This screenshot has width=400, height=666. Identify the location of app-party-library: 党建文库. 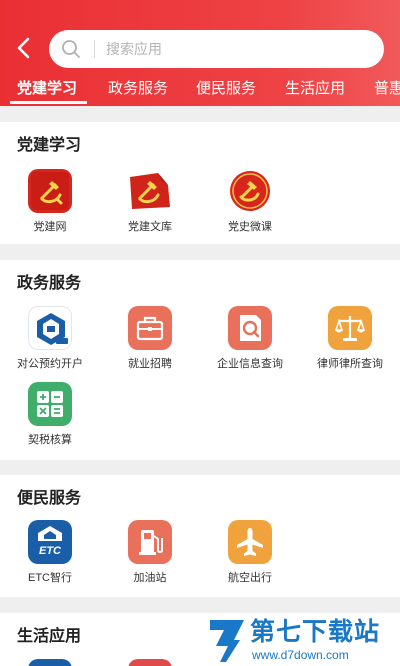
(150, 201).